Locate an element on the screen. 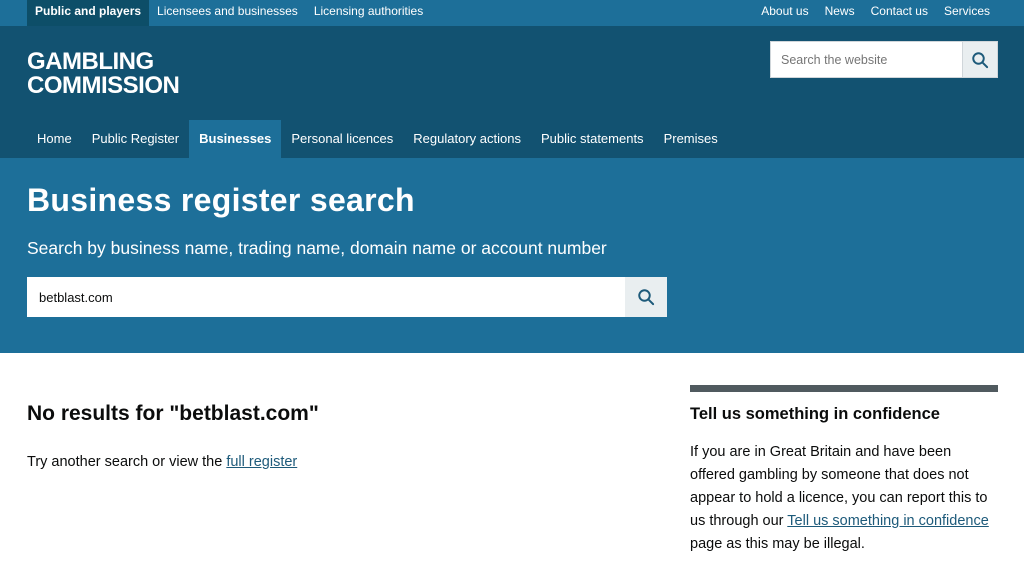  nav-item-personal-licences: Personal licences is located at coordinates (342, 139).